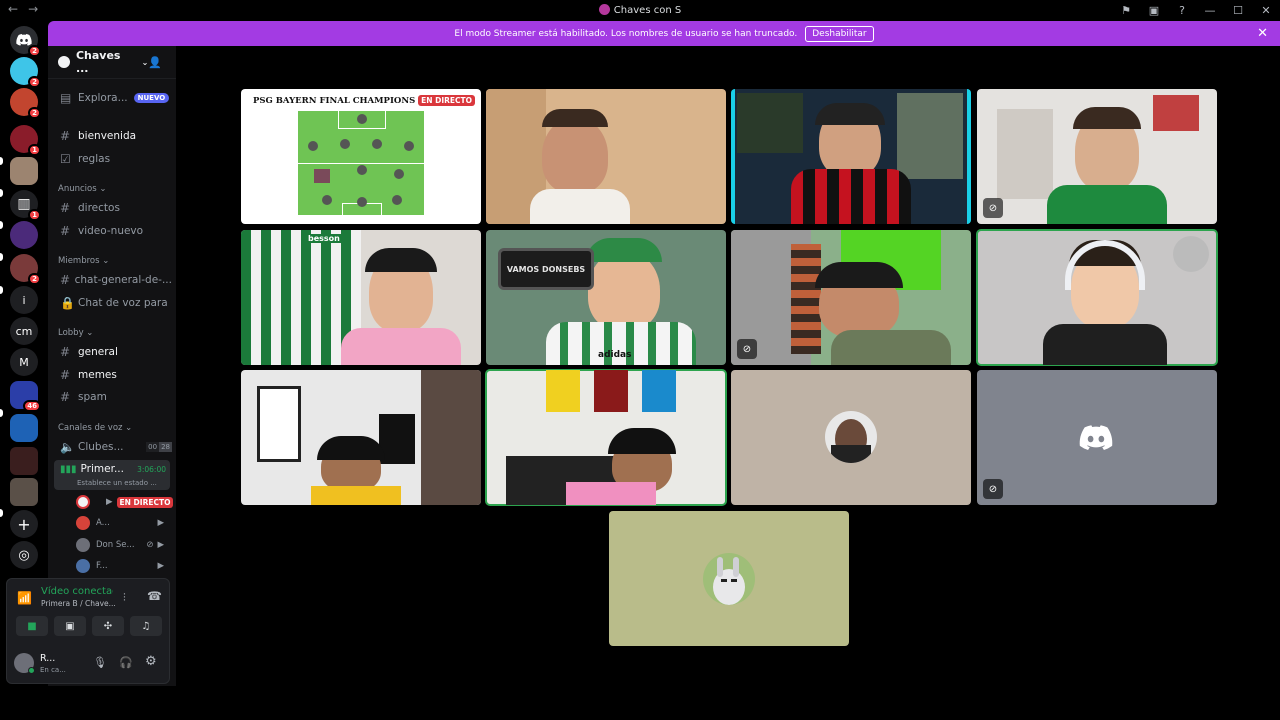 The width and height of the screenshot is (1280, 720). Describe the element at coordinates (34, 215) in the screenshot. I see `notification-badge: 1` at that location.